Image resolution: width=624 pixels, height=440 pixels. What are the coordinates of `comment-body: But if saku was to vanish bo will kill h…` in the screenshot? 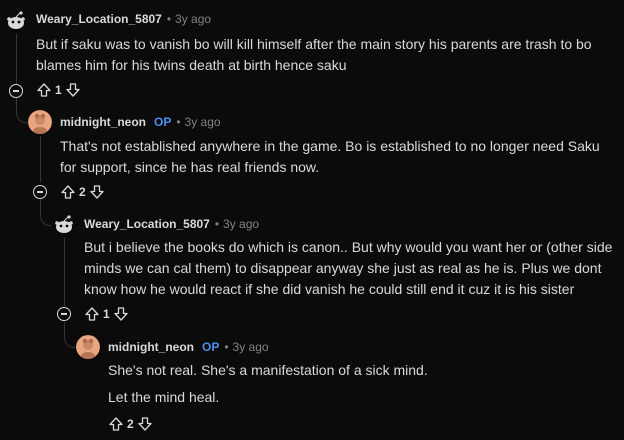 It's located at (326, 55).